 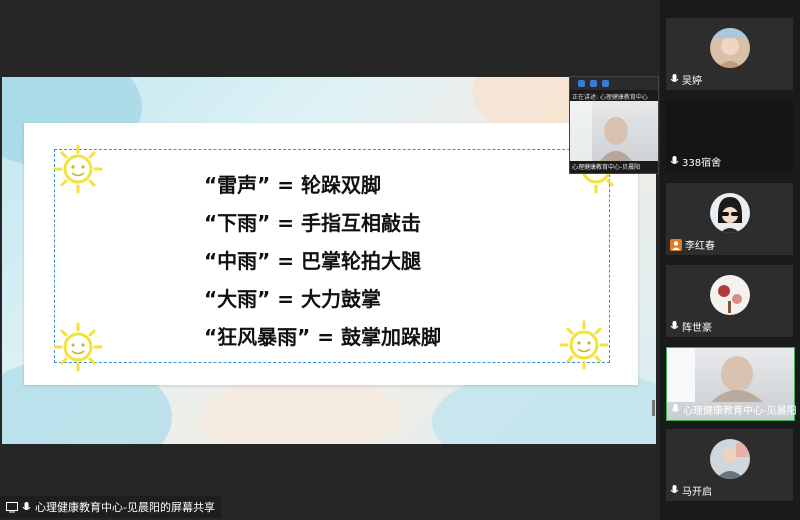 What do you see at coordinates (302, 410) in the screenshot?
I see `decor-blob` at bounding box center [302, 410].